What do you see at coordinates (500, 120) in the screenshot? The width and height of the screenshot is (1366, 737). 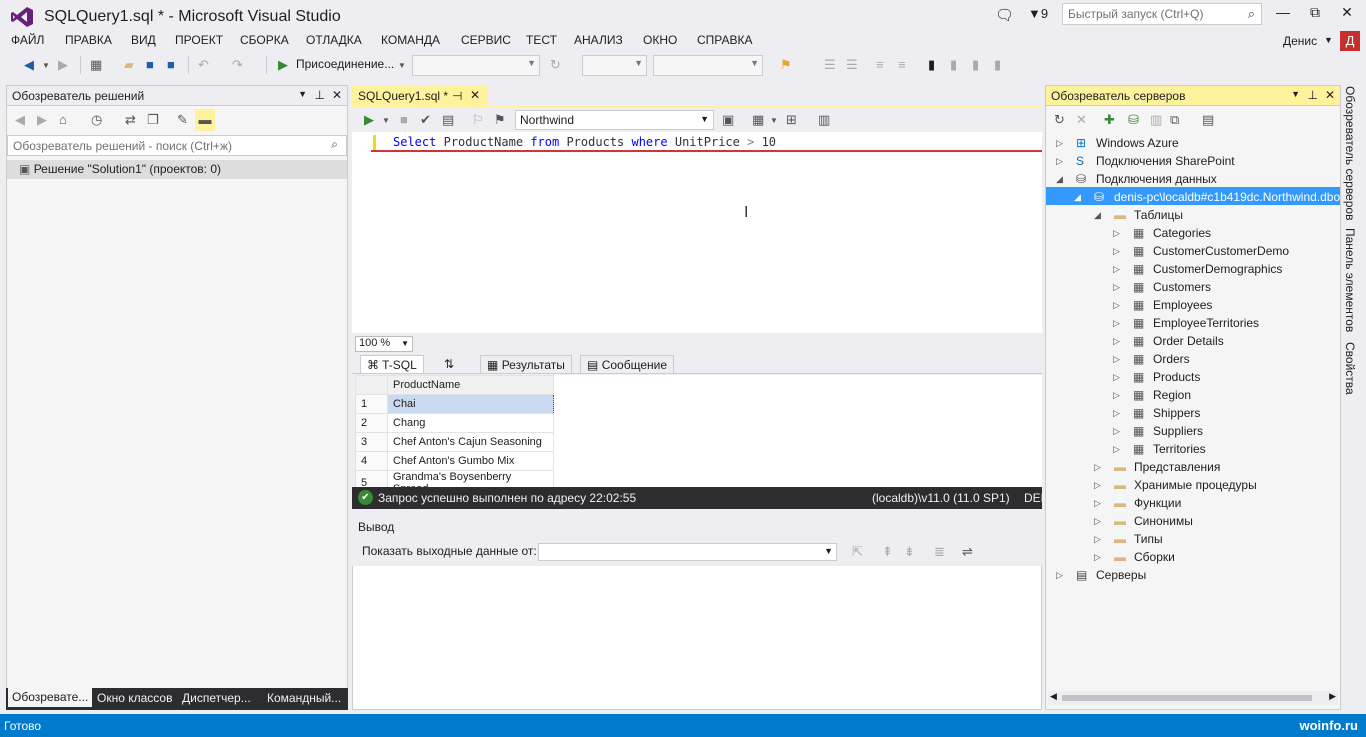 I see `change-connection-icon: ⚑` at bounding box center [500, 120].